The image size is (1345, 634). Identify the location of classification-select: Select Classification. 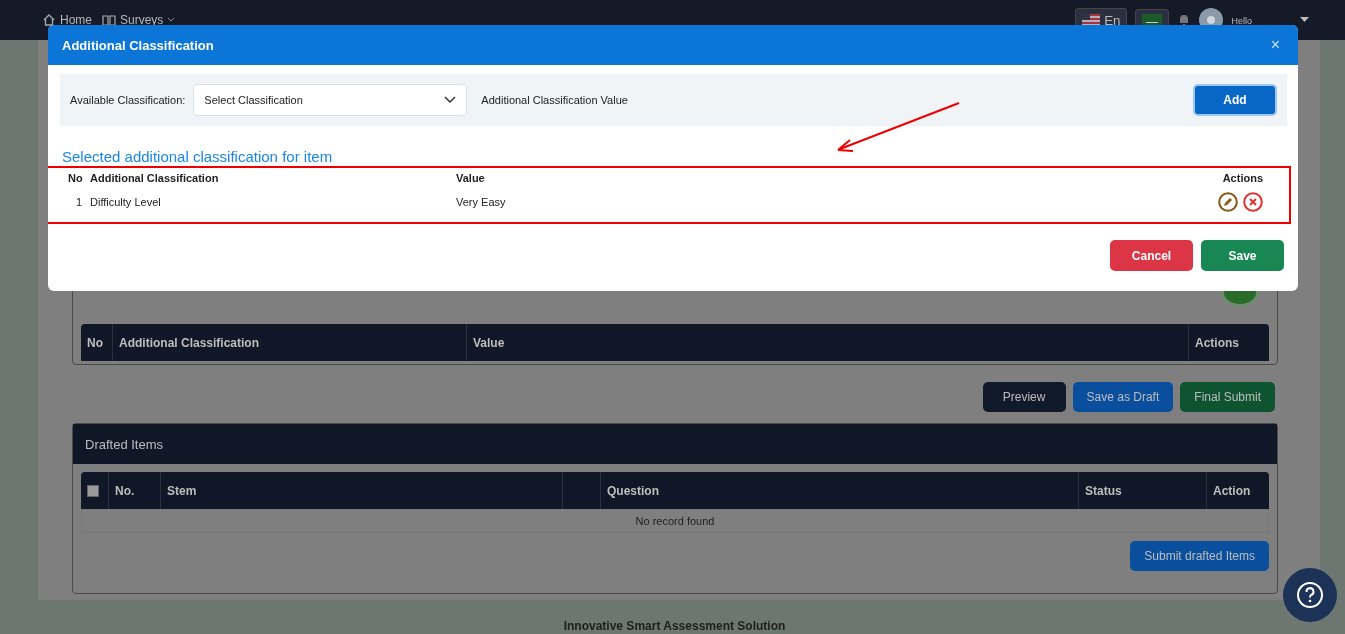
(330, 100).